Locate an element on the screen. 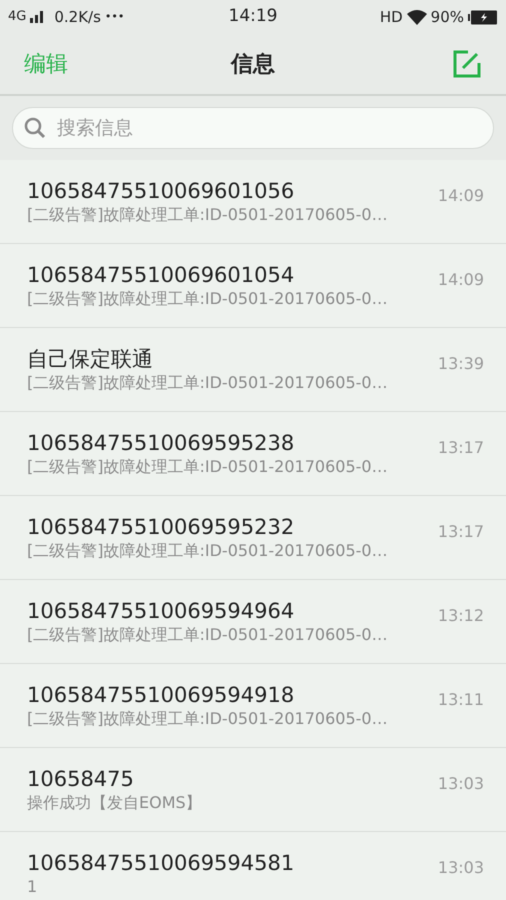 This screenshot has width=506, height=900. wifi-icon is located at coordinates (416, 17).